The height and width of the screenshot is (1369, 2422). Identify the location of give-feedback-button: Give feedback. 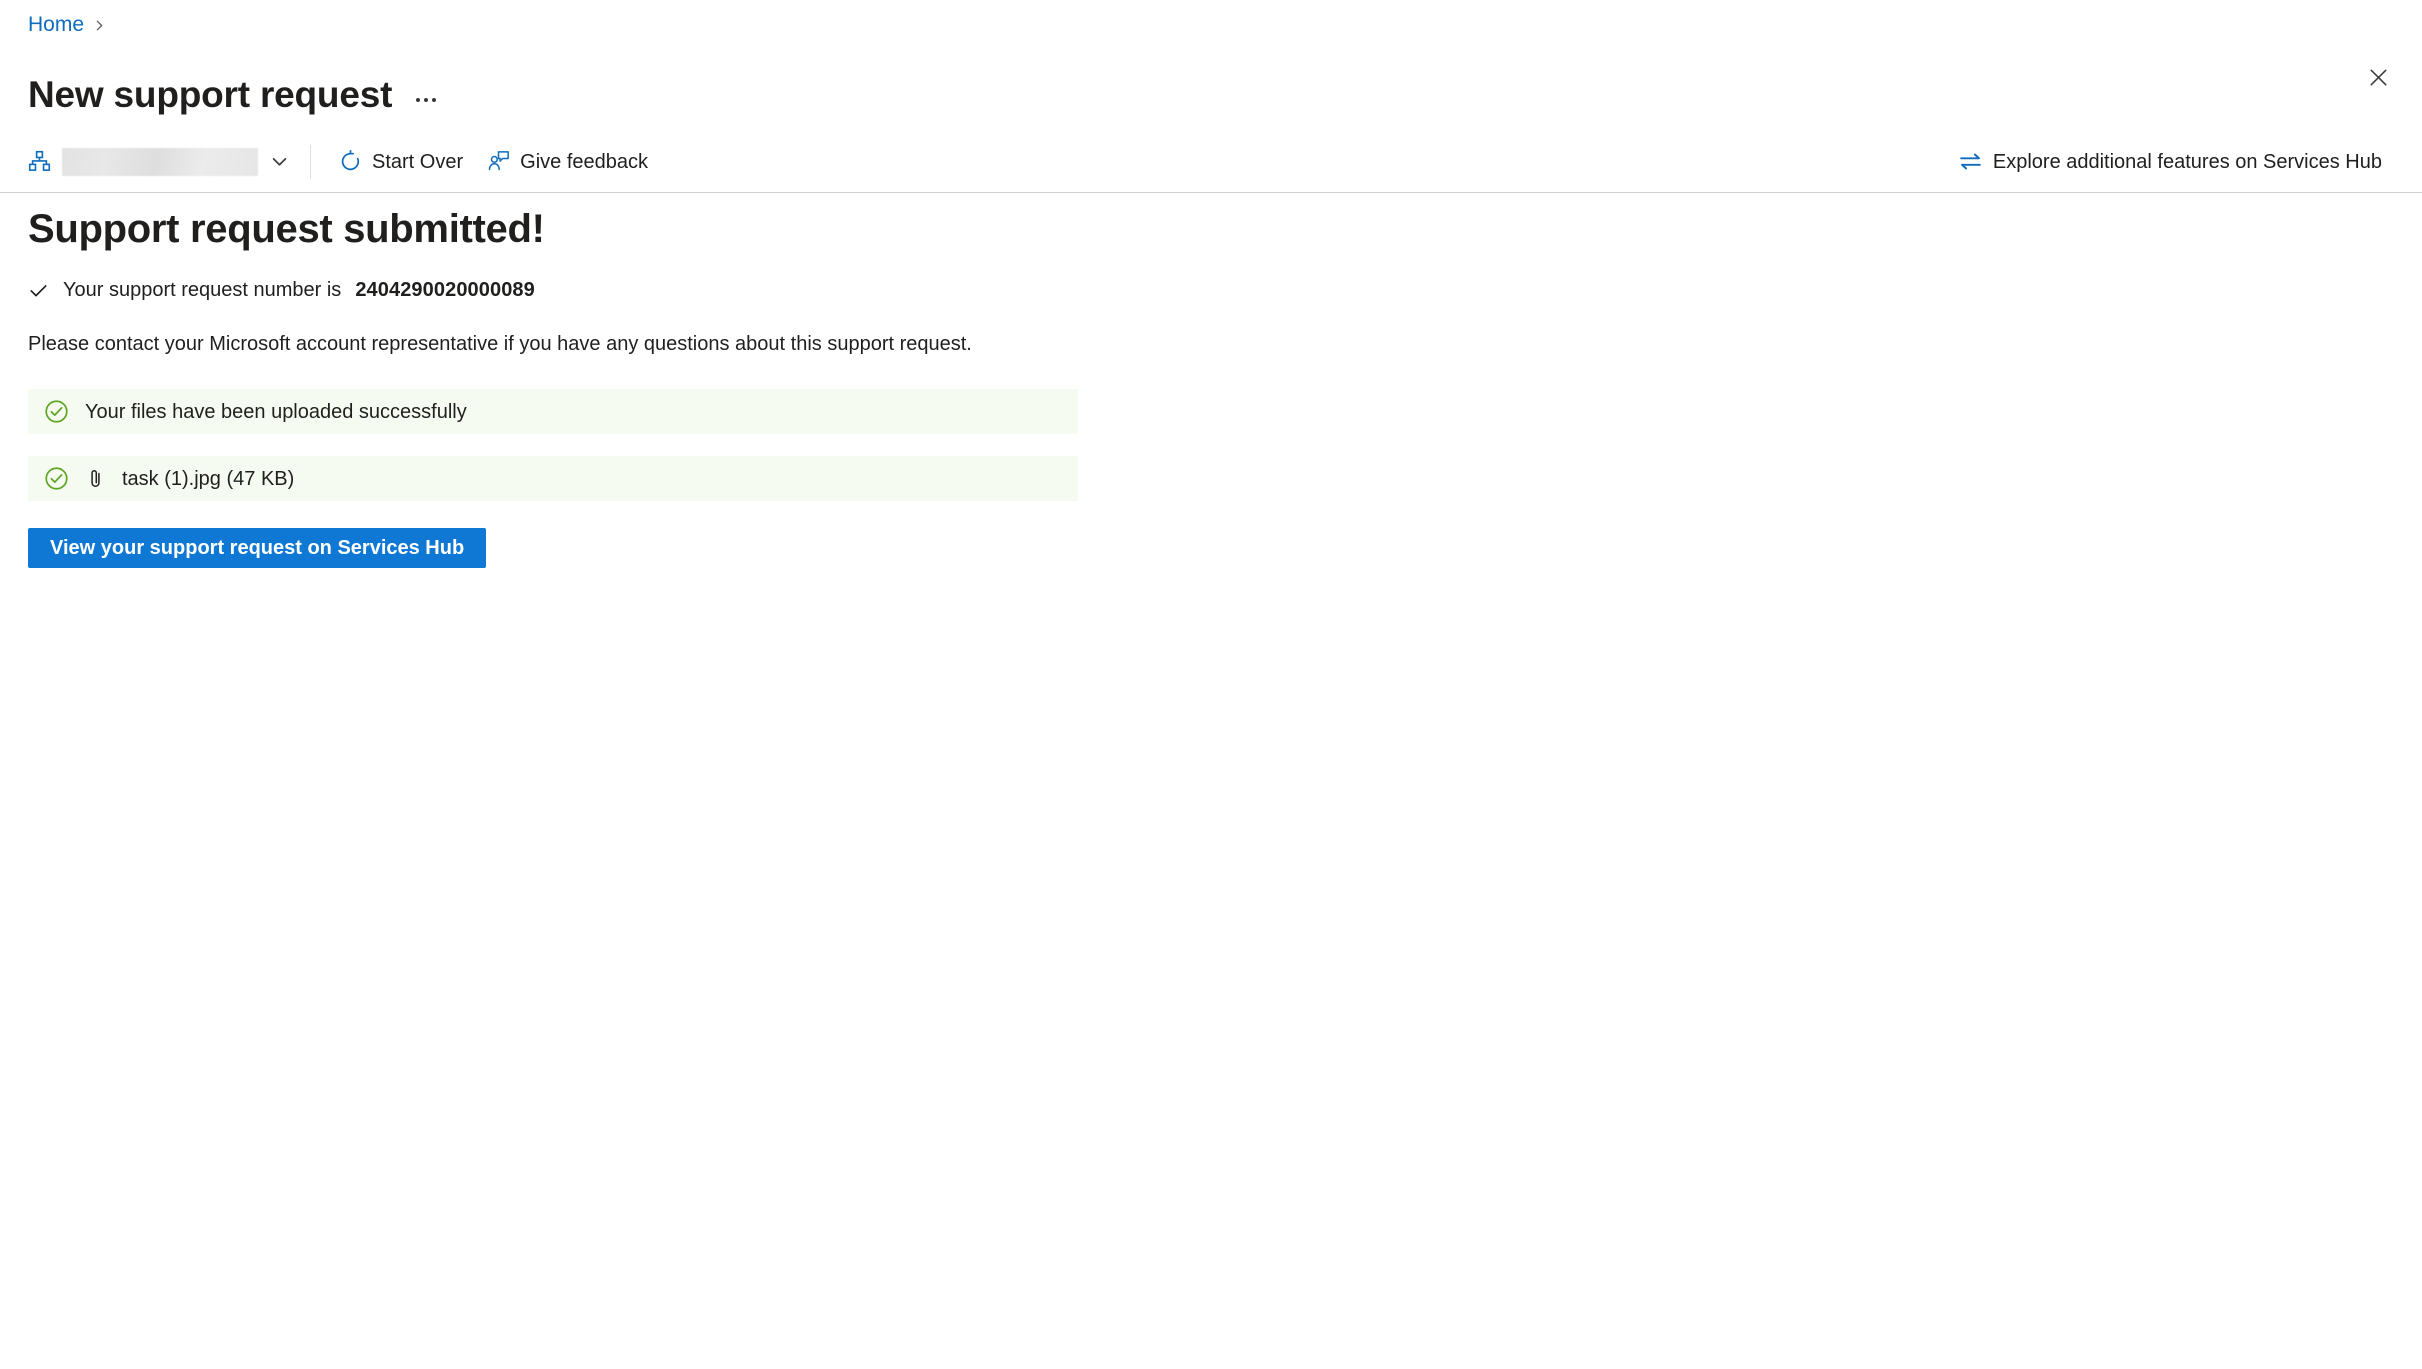
(567, 162).